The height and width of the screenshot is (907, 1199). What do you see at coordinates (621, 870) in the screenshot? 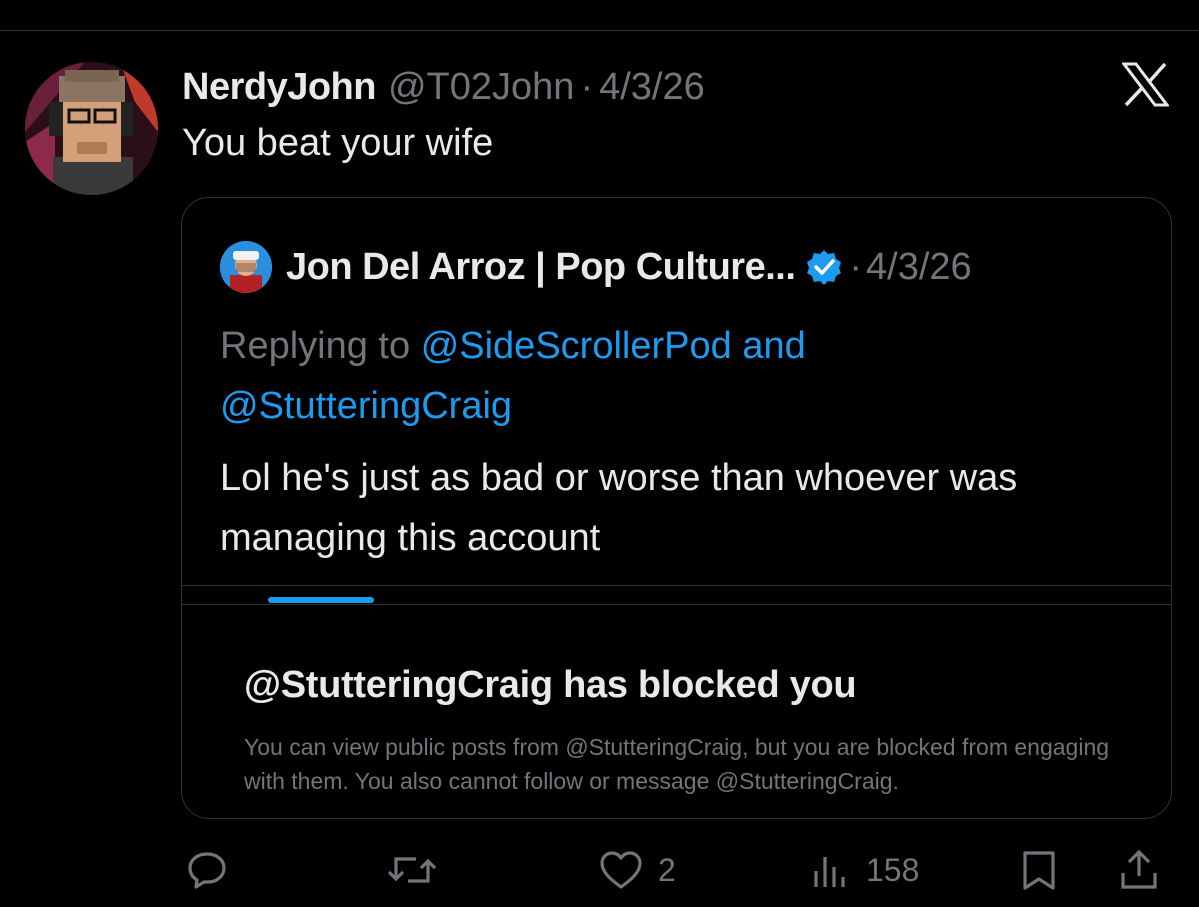
I see `heart-icon` at bounding box center [621, 870].